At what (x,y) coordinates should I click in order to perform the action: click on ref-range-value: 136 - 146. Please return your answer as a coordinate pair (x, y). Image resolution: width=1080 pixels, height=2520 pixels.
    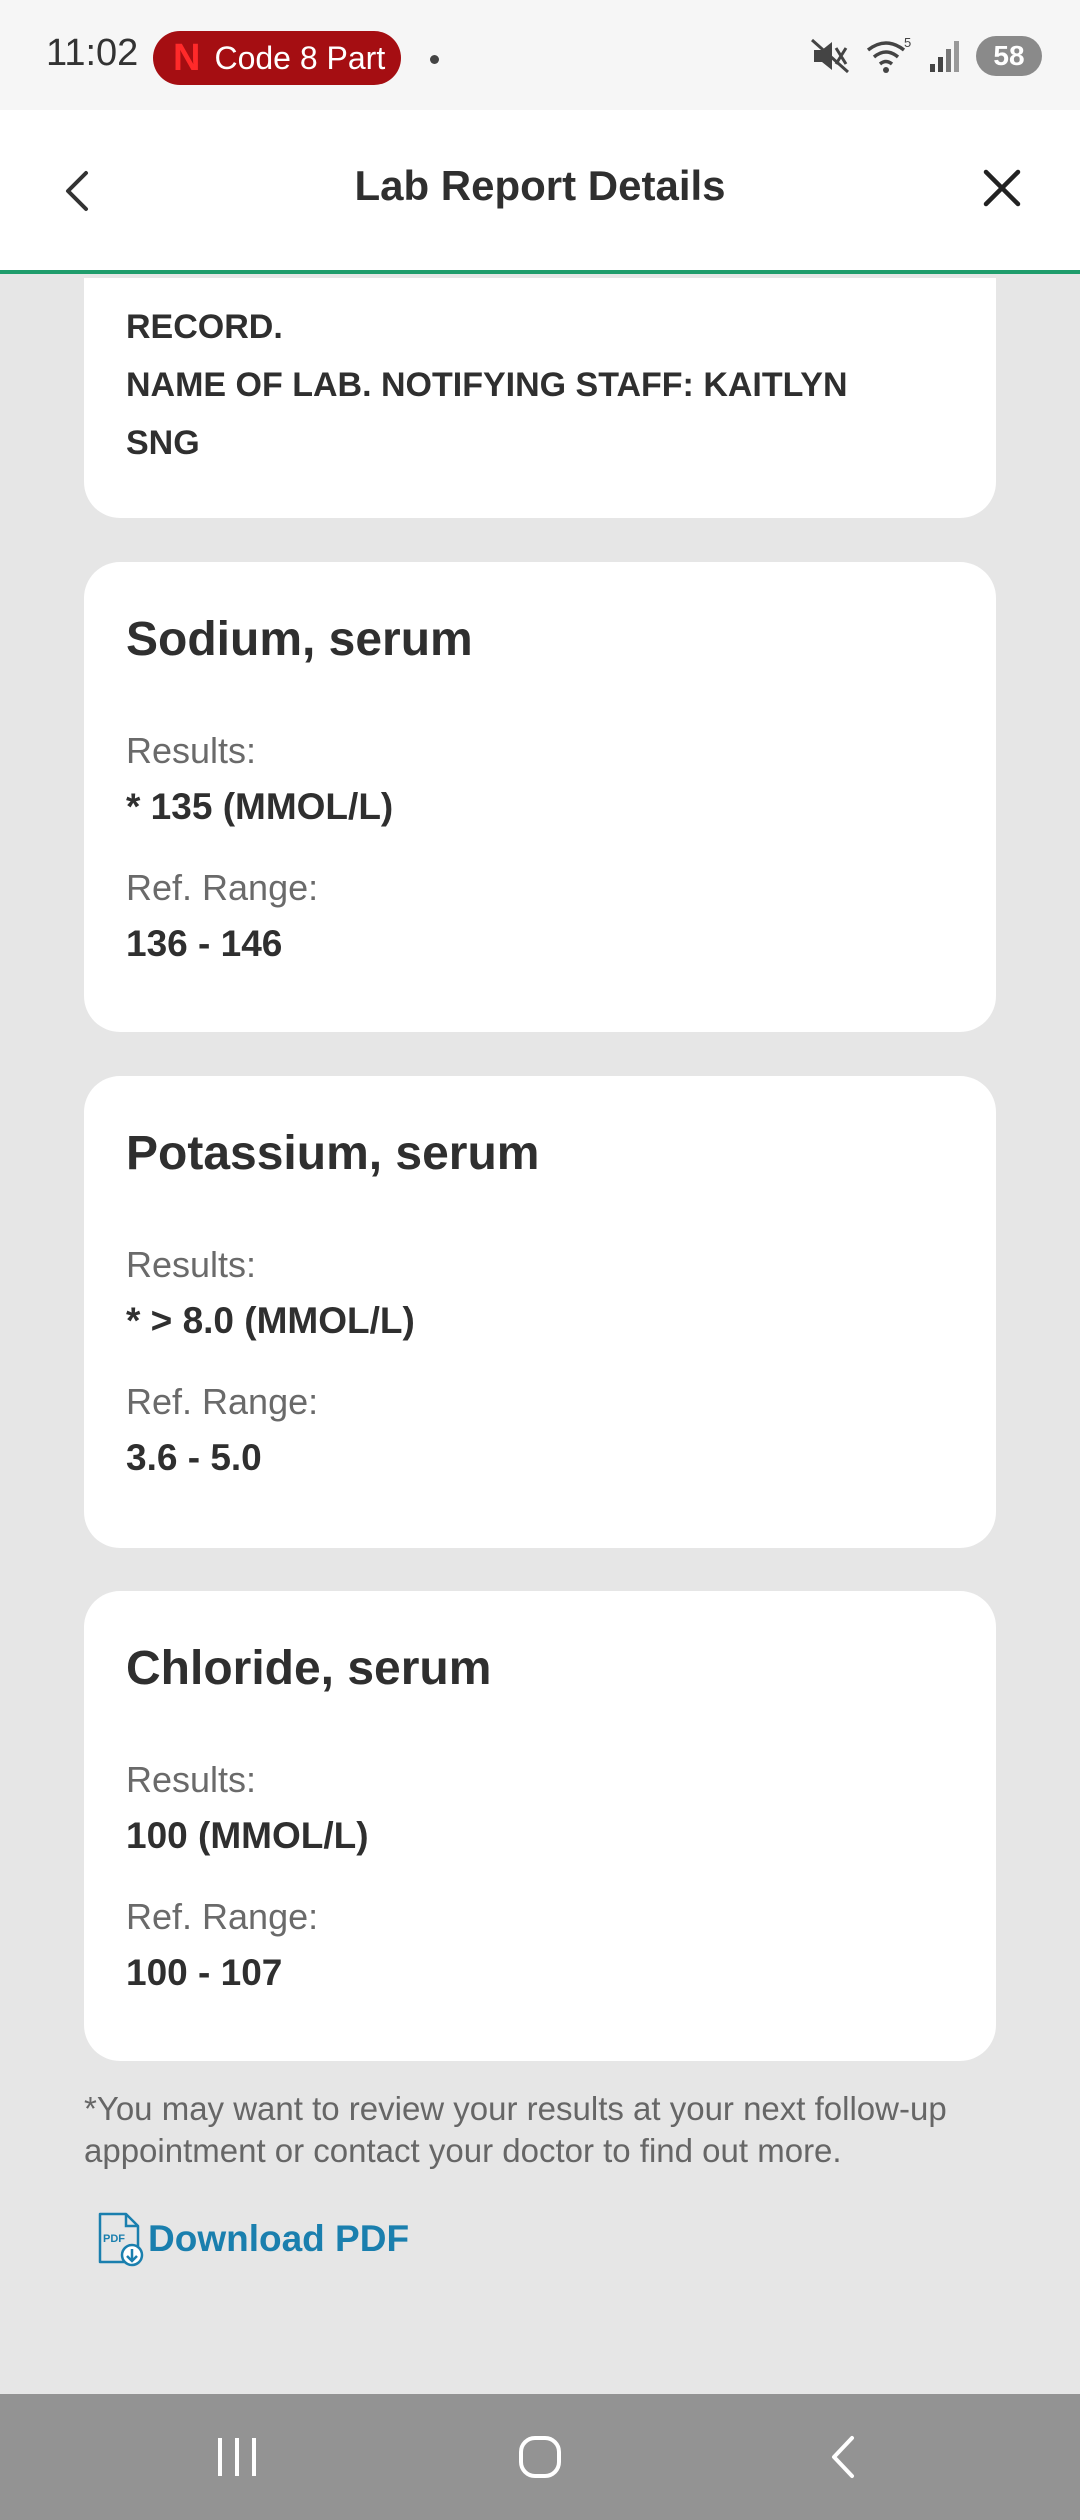
    Looking at the image, I should click on (204, 943).